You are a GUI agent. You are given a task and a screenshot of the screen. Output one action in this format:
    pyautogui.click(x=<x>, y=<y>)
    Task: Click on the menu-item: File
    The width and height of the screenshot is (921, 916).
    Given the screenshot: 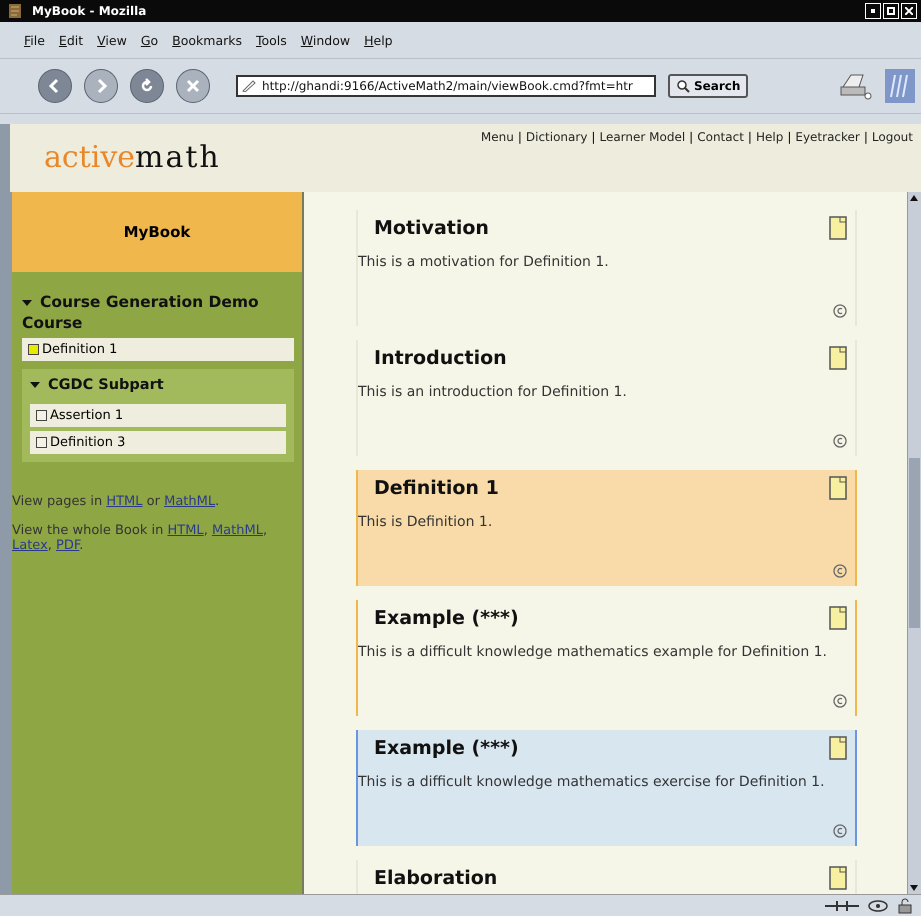 What is the action you would take?
    pyautogui.click(x=34, y=40)
    